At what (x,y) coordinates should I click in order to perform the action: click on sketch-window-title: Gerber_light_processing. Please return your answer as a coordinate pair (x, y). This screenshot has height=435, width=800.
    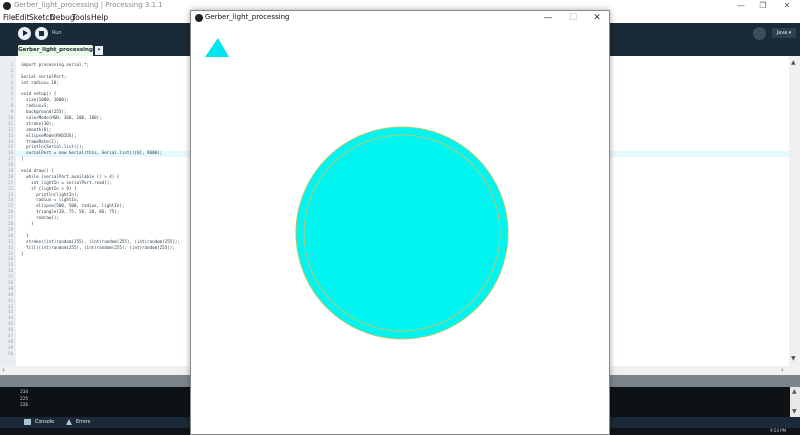
    Looking at the image, I should click on (247, 17).